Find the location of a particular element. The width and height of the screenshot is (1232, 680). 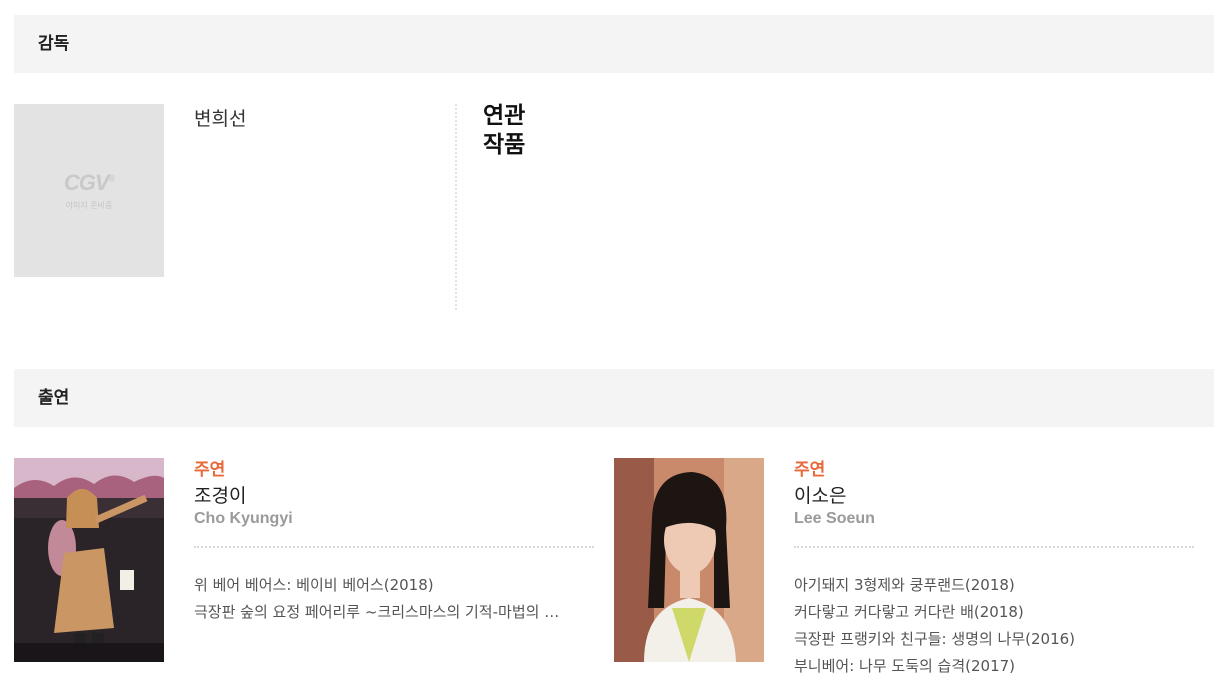

director-photo-placeholder: CGV® 이미지 준비중 is located at coordinates (89, 190).